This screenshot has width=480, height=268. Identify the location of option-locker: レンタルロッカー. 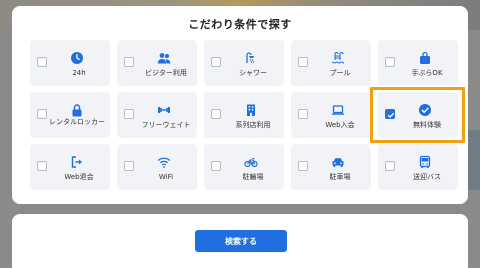
(70, 115).